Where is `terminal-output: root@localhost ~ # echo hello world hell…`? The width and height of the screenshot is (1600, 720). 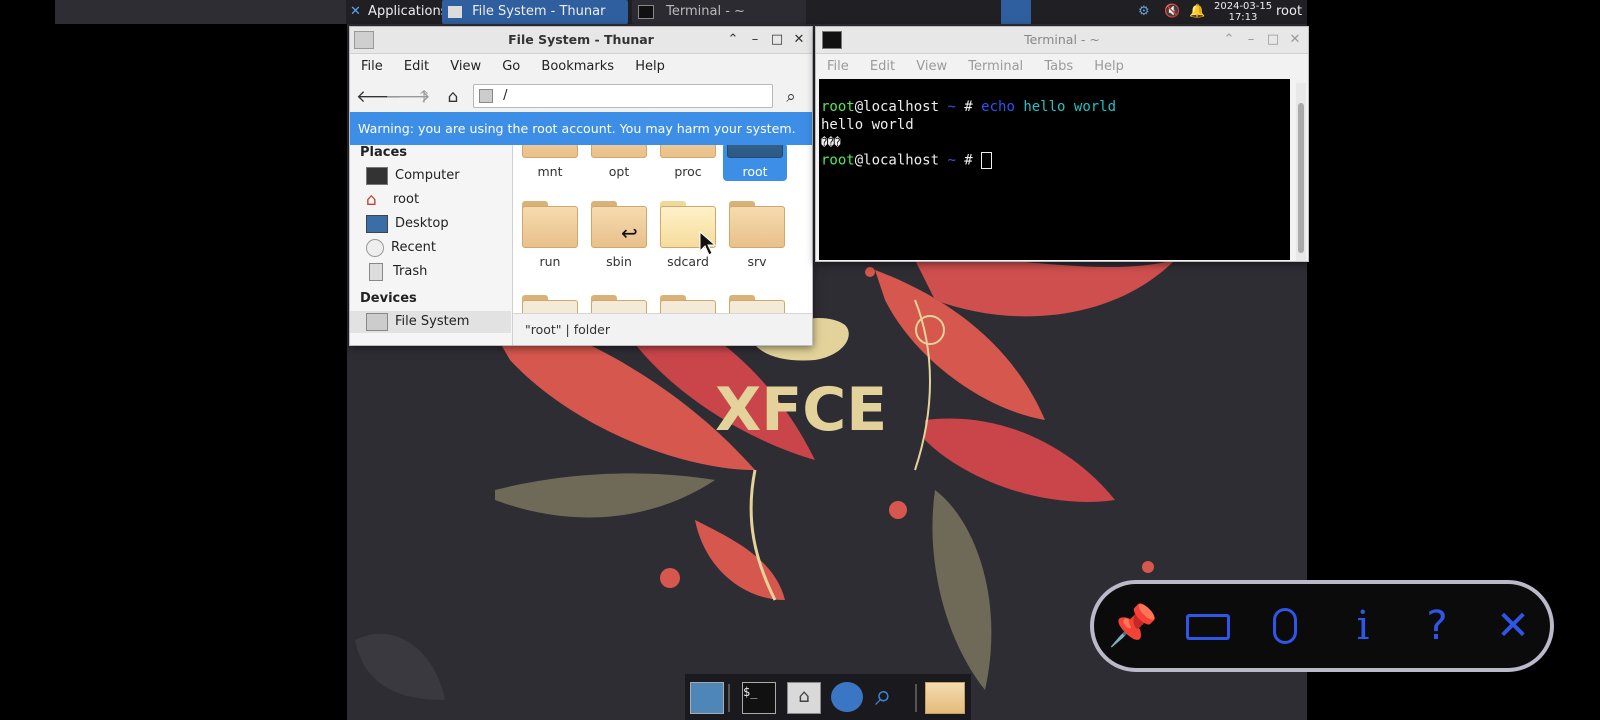 terminal-output: root@localhost ~ # echo hello world hell… is located at coordinates (1054, 169).